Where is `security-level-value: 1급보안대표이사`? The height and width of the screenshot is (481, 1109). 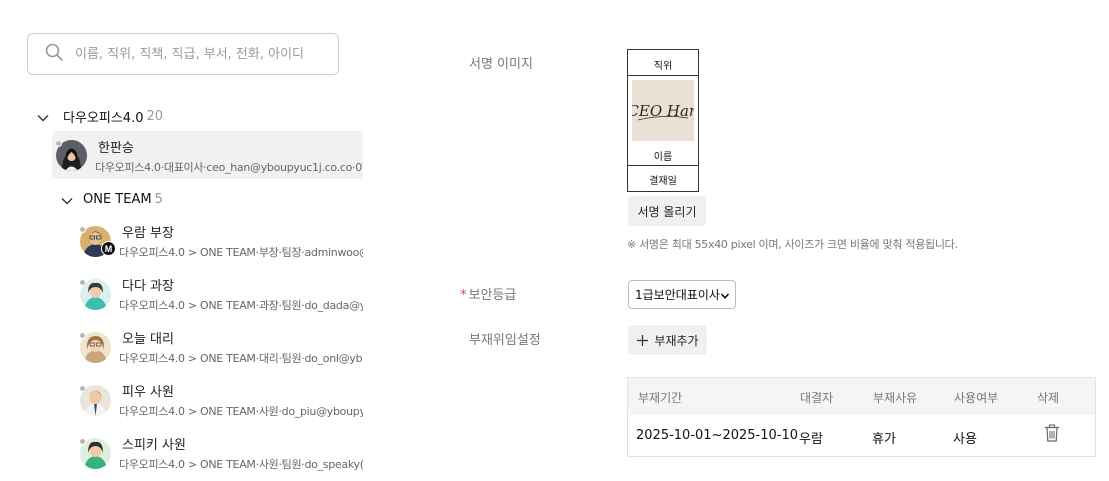
security-level-value: 1급보안대표이사 is located at coordinates (677, 295).